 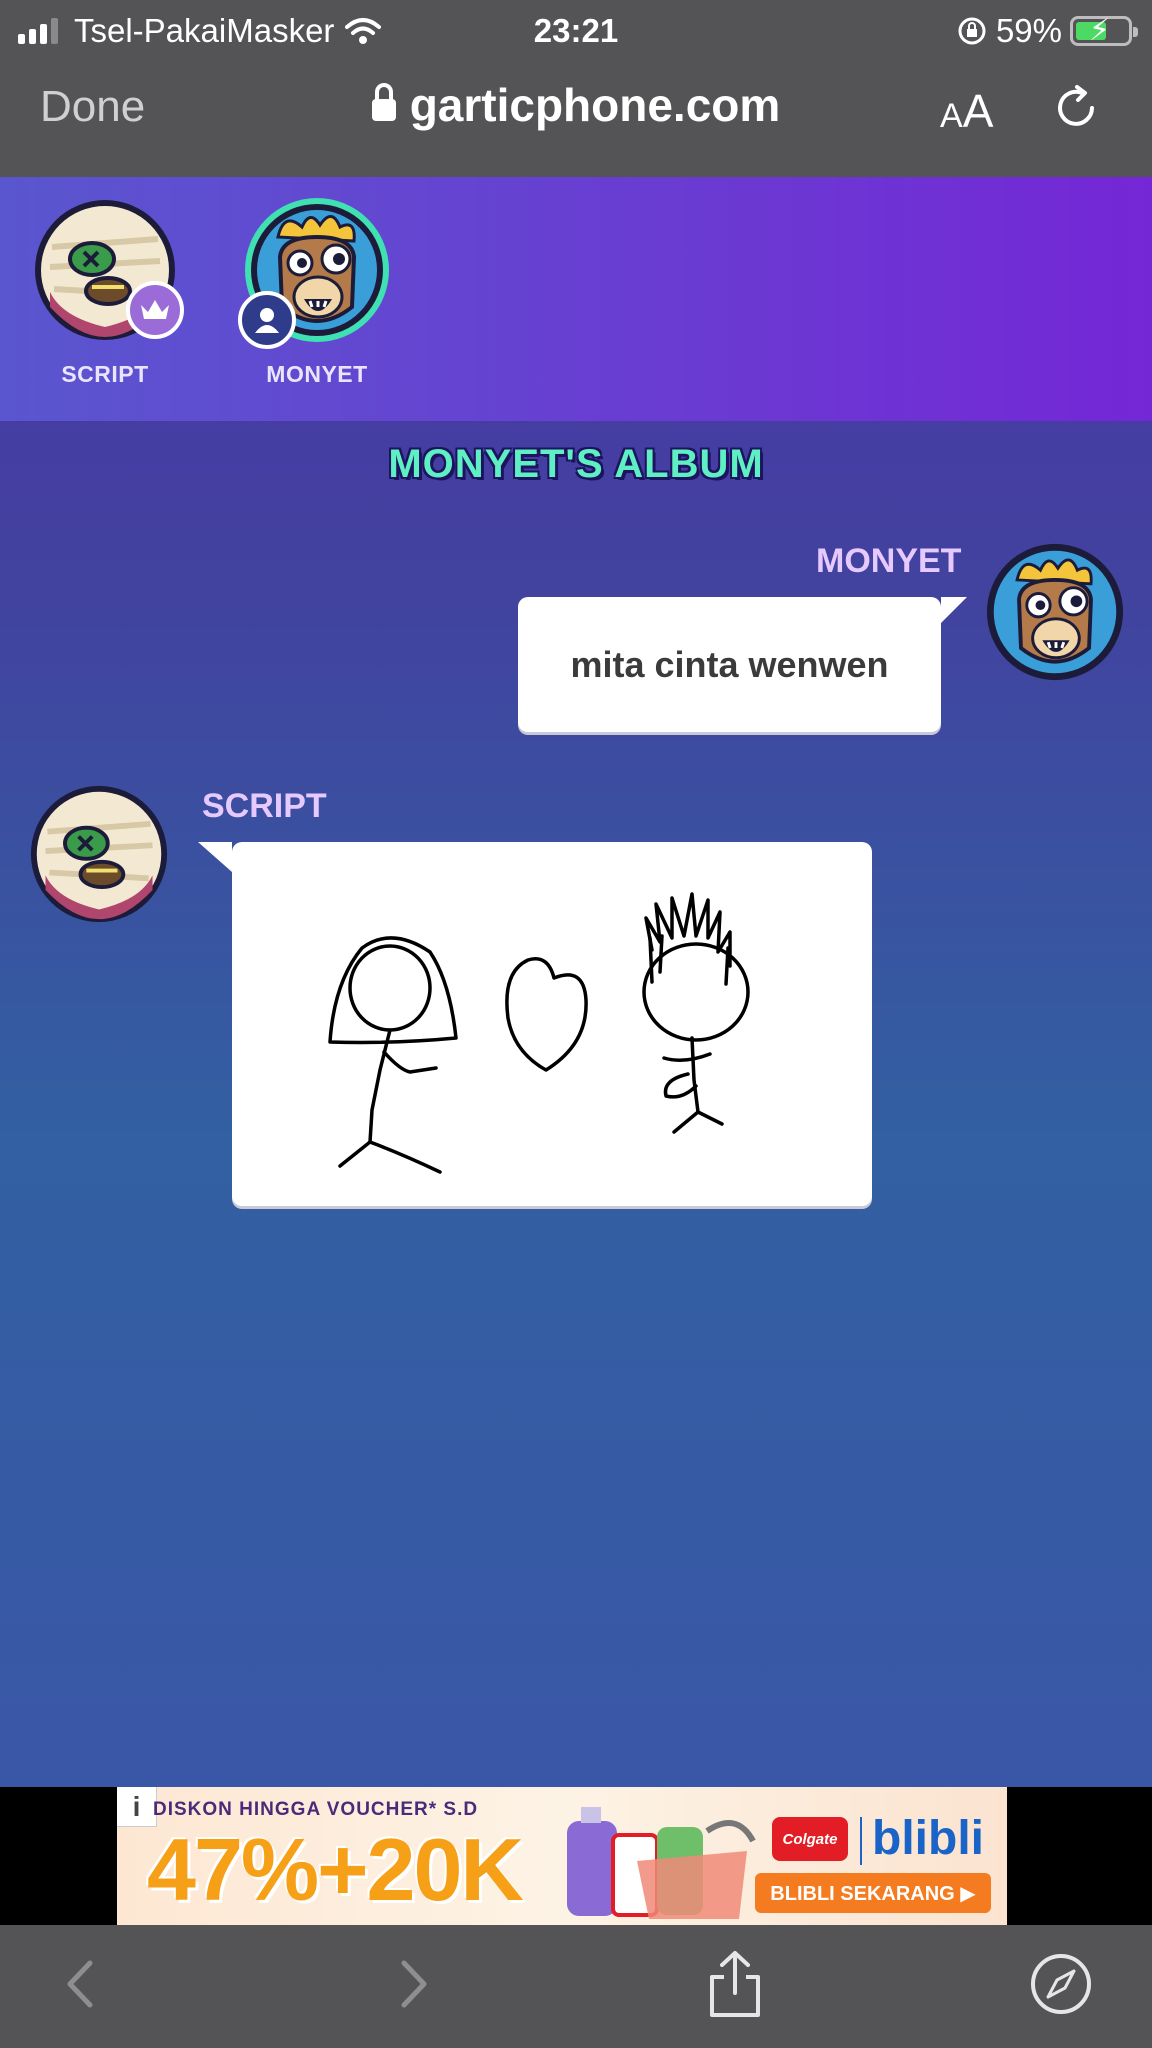 What do you see at coordinates (595, 105) in the screenshot?
I see `url-text: garticphone.com` at bounding box center [595, 105].